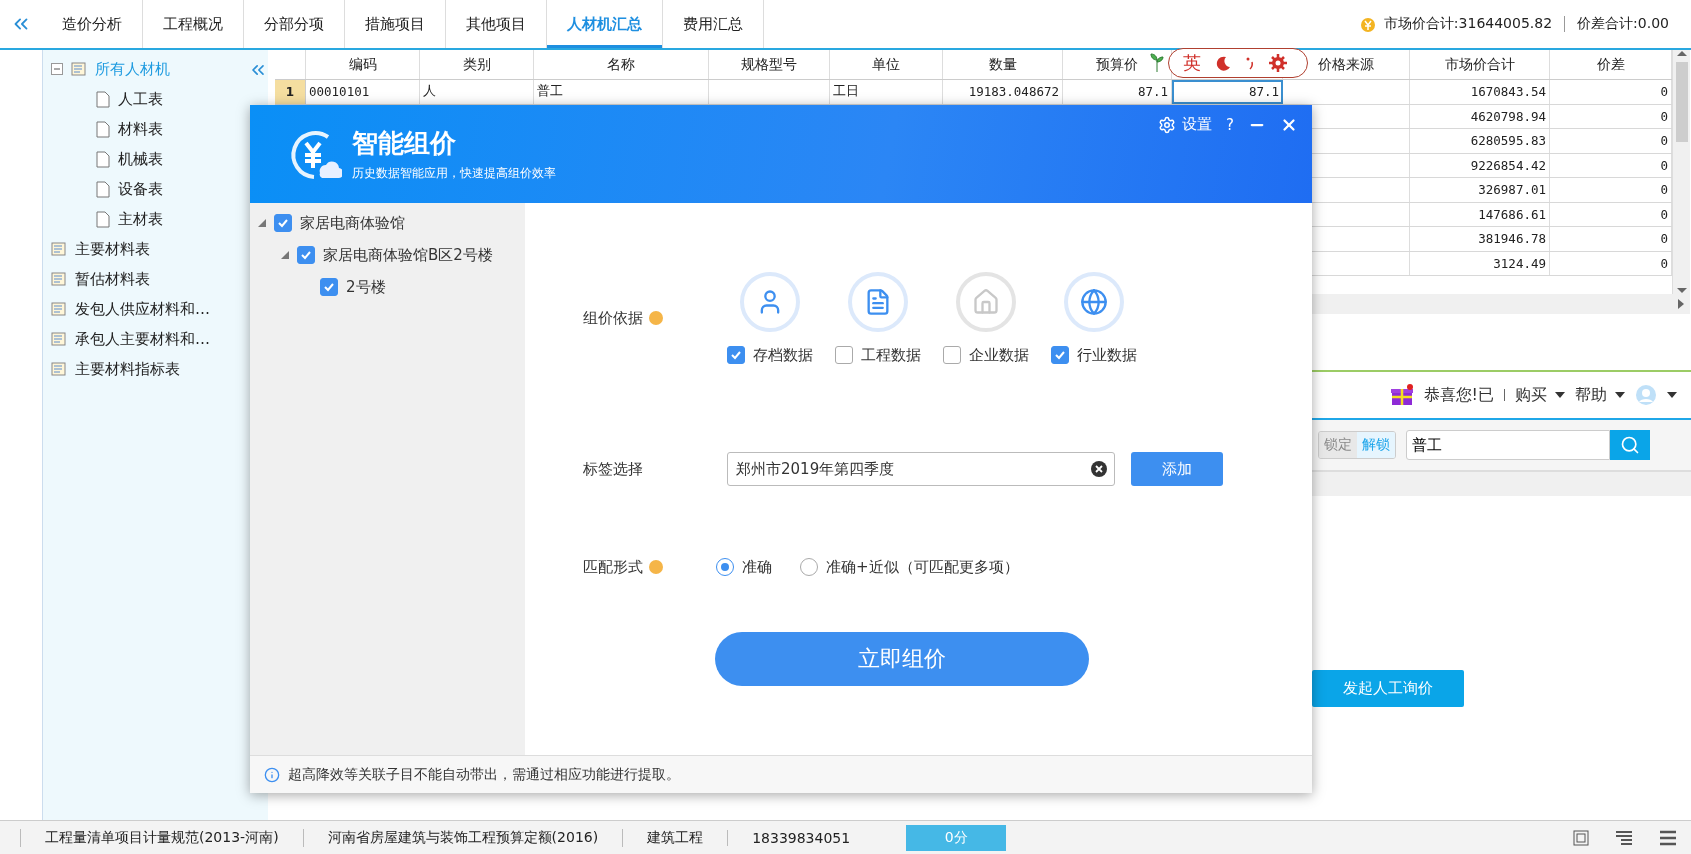 The image size is (1691, 854). Describe the element at coordinates (462, 837) in the screenshot. I see `status-text: 河南省房屋建筑与装饰工程预算定额(2016)` at that location.